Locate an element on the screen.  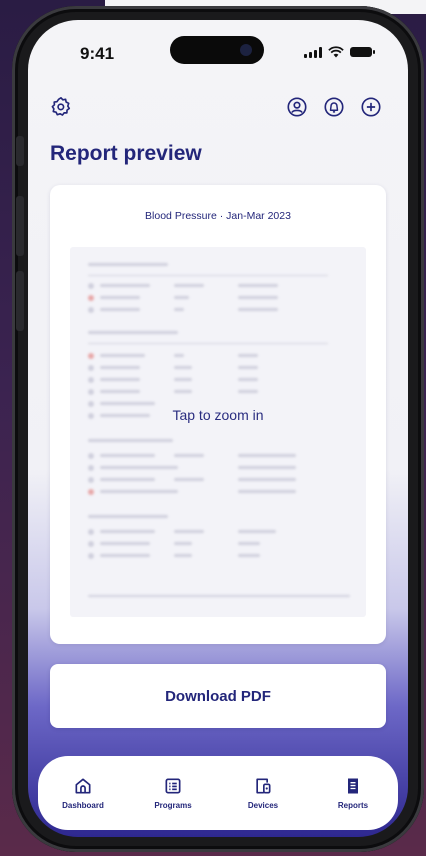
home-icon is located at coordinates (83, 786).